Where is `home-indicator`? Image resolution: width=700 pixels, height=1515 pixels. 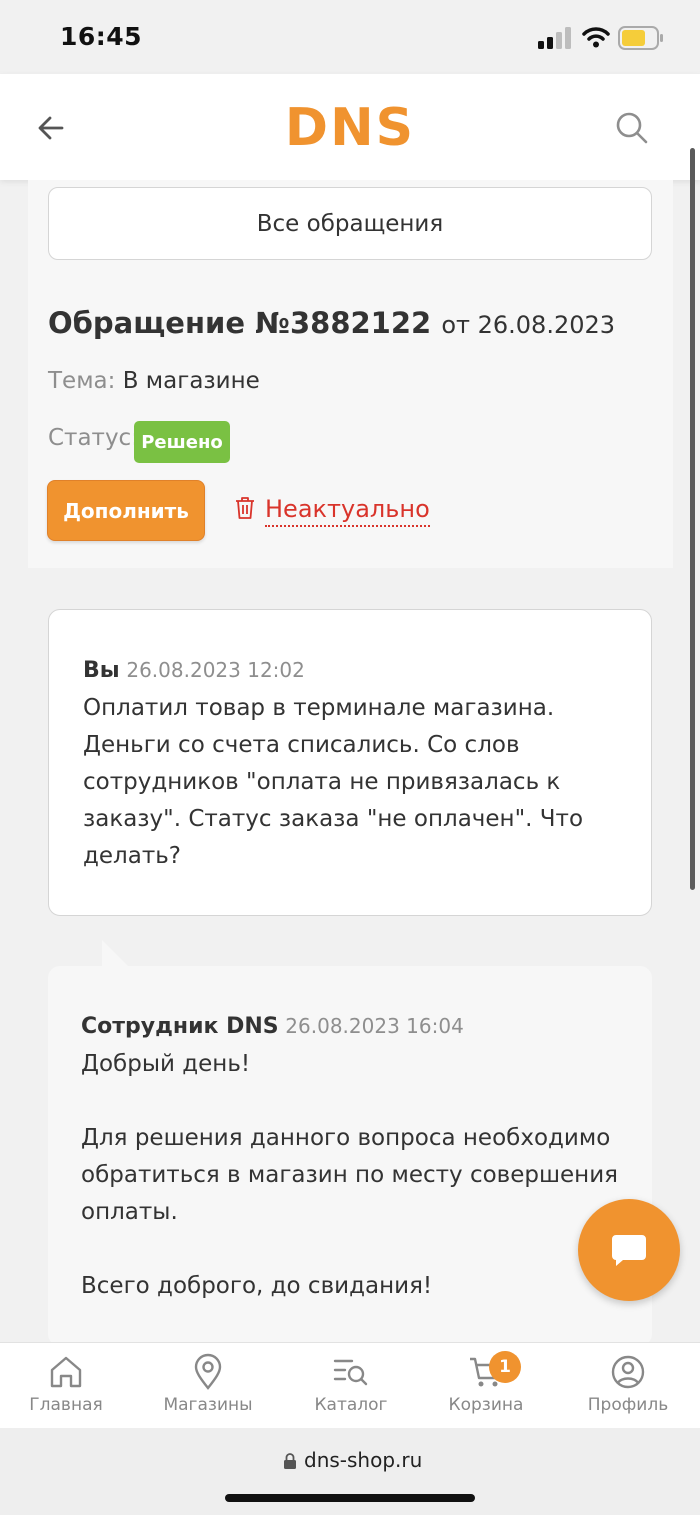
home-indicator is located at coordinates (350, 1498).